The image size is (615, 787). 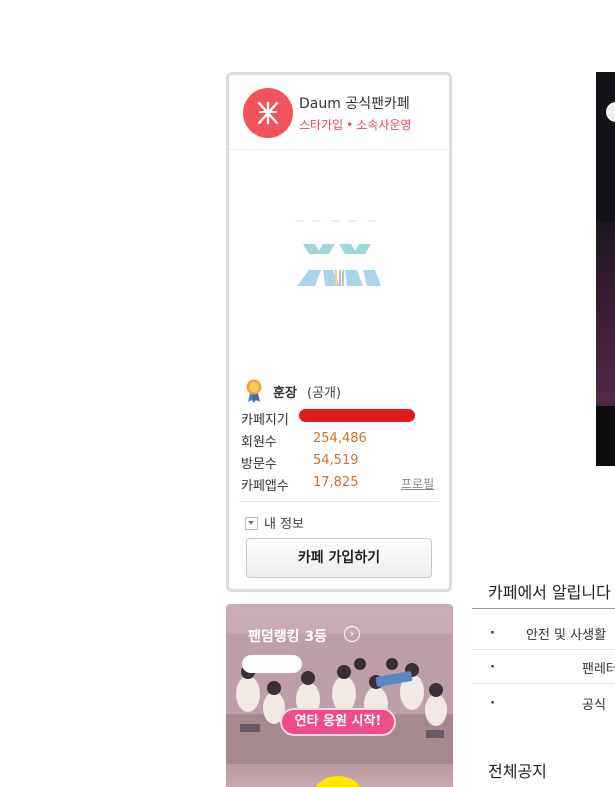 I want to click on chevron-down-icon, so click(x=251, y=523).